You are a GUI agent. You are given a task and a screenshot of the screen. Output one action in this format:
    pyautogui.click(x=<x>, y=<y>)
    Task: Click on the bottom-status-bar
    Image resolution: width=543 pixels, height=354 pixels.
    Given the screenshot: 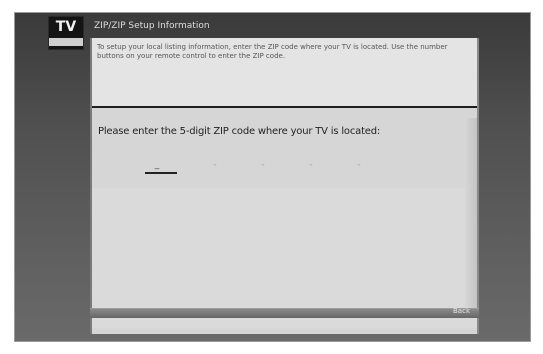 What is the action you would take?
    pyautogui.click(x=284, y=313)
    